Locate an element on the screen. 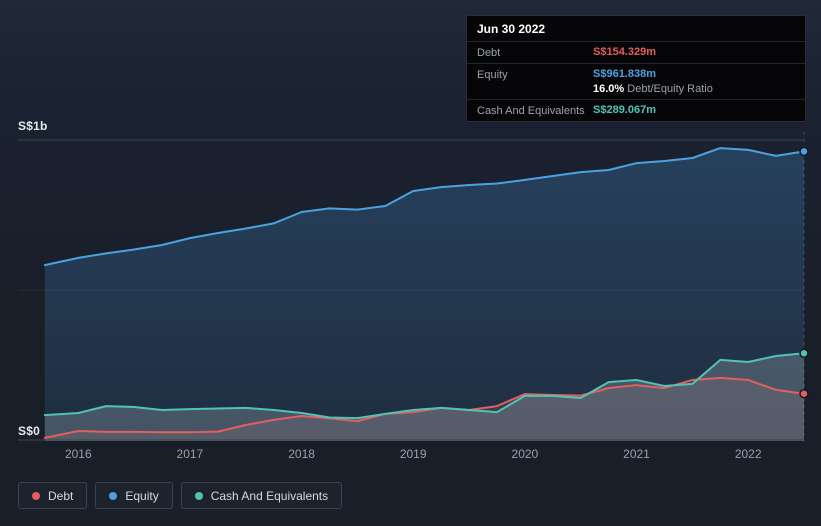 The image size is (821, 526). tooltip-ratio-label: Debt/Equity Ratio is located at coordinates (670, 89).